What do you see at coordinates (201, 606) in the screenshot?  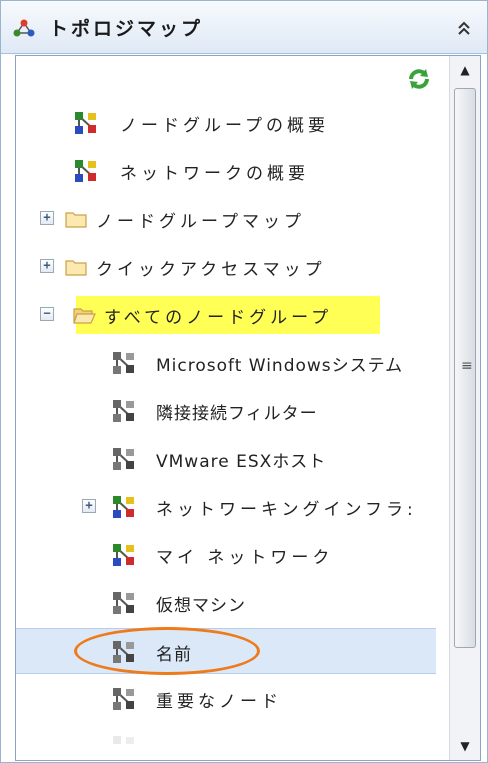 I see `tree-item-label: 仮想マシン` at bounding box center [201, 606].